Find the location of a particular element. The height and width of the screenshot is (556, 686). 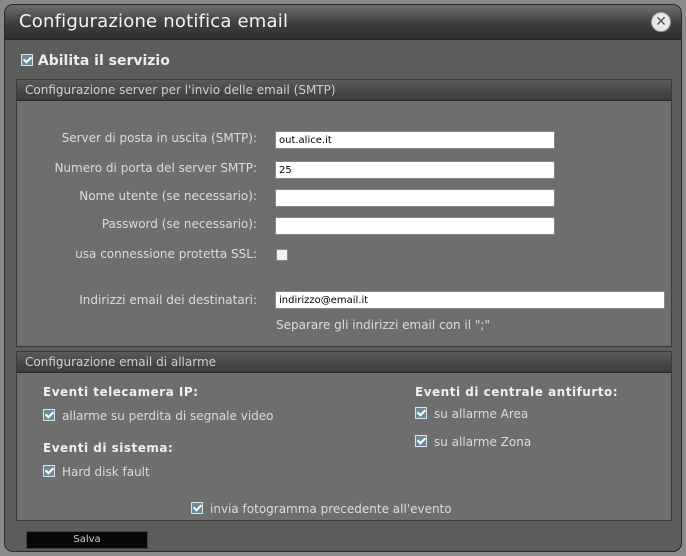

ssl-label: usa connessione protetta SSL: is located at coordinates (166, 254).